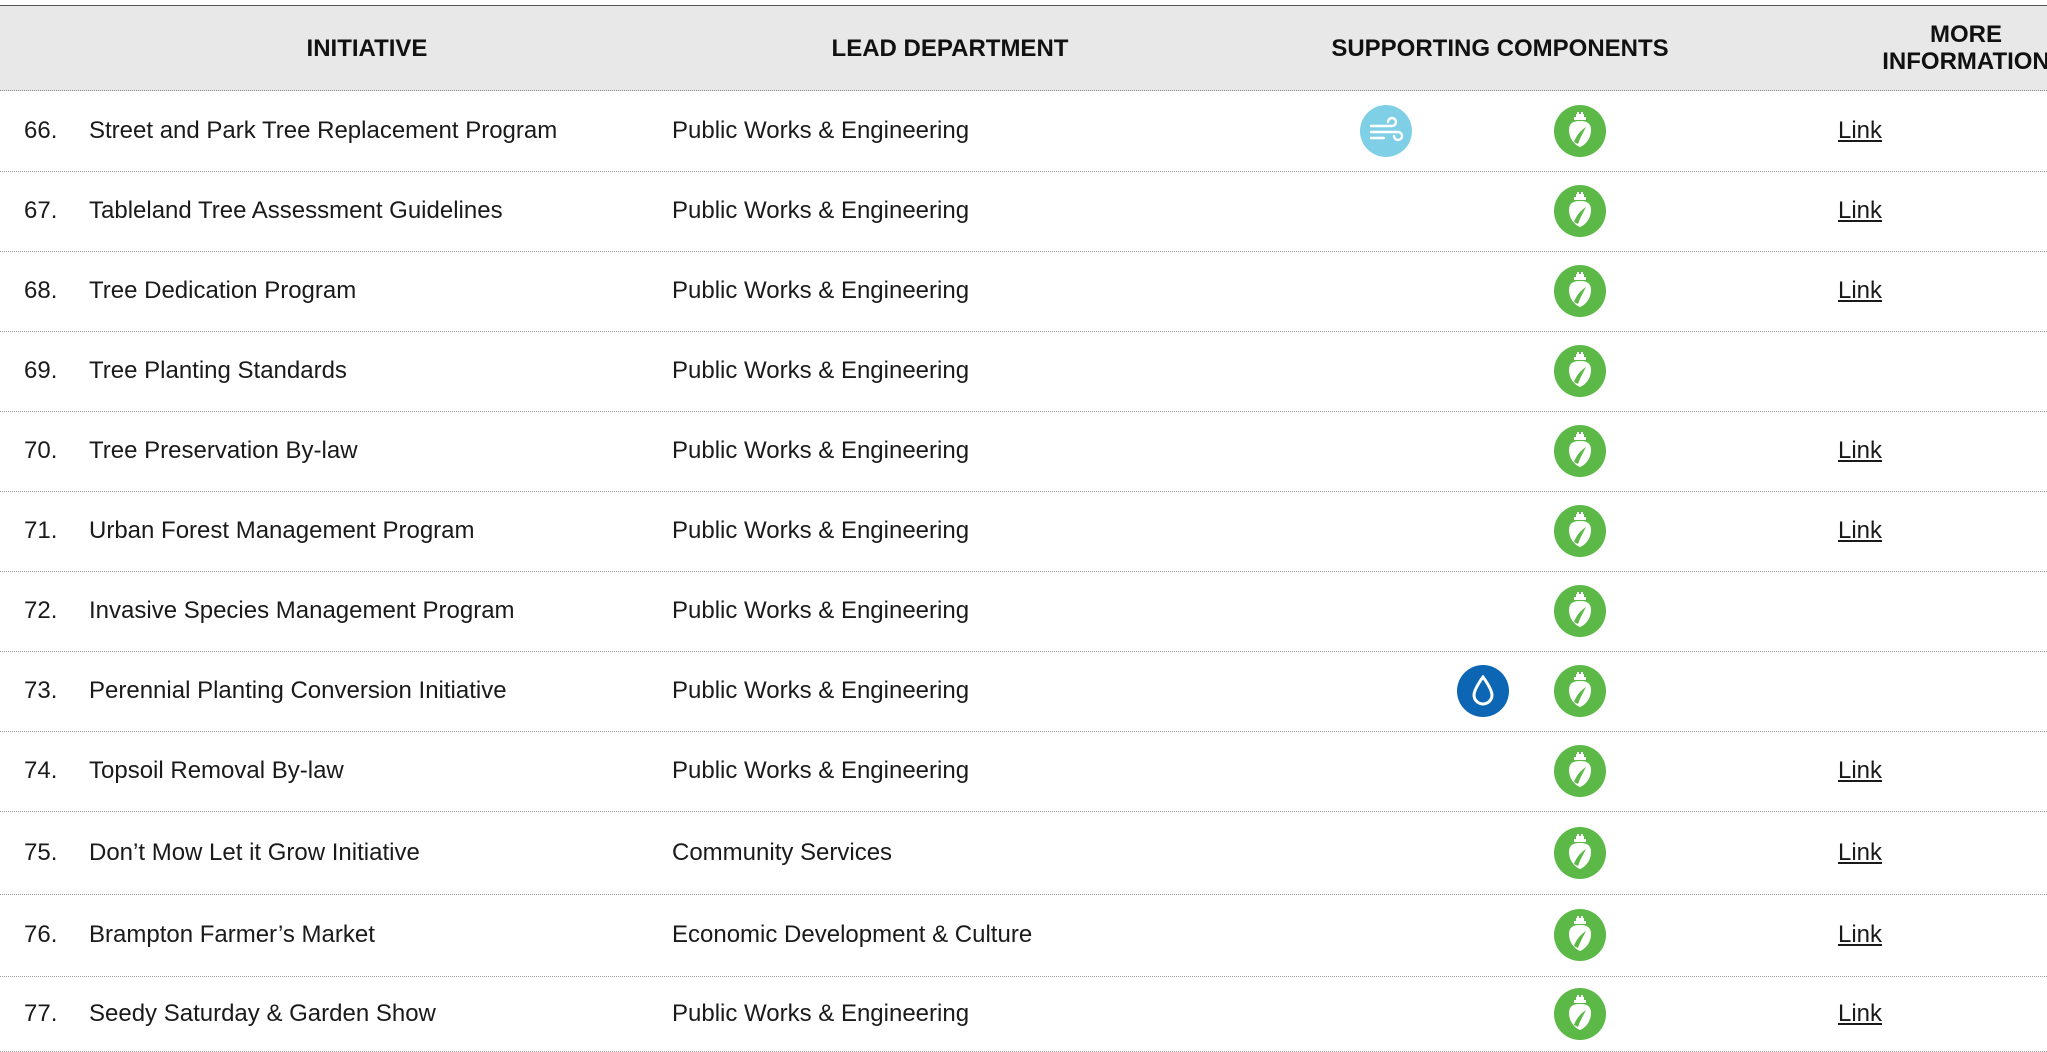 The image size is (2047, 1052). Describe the element at coordinates (232, 934) in the screenshot. I see `initiative-name: Brampton Farmer’s Market` at that location.